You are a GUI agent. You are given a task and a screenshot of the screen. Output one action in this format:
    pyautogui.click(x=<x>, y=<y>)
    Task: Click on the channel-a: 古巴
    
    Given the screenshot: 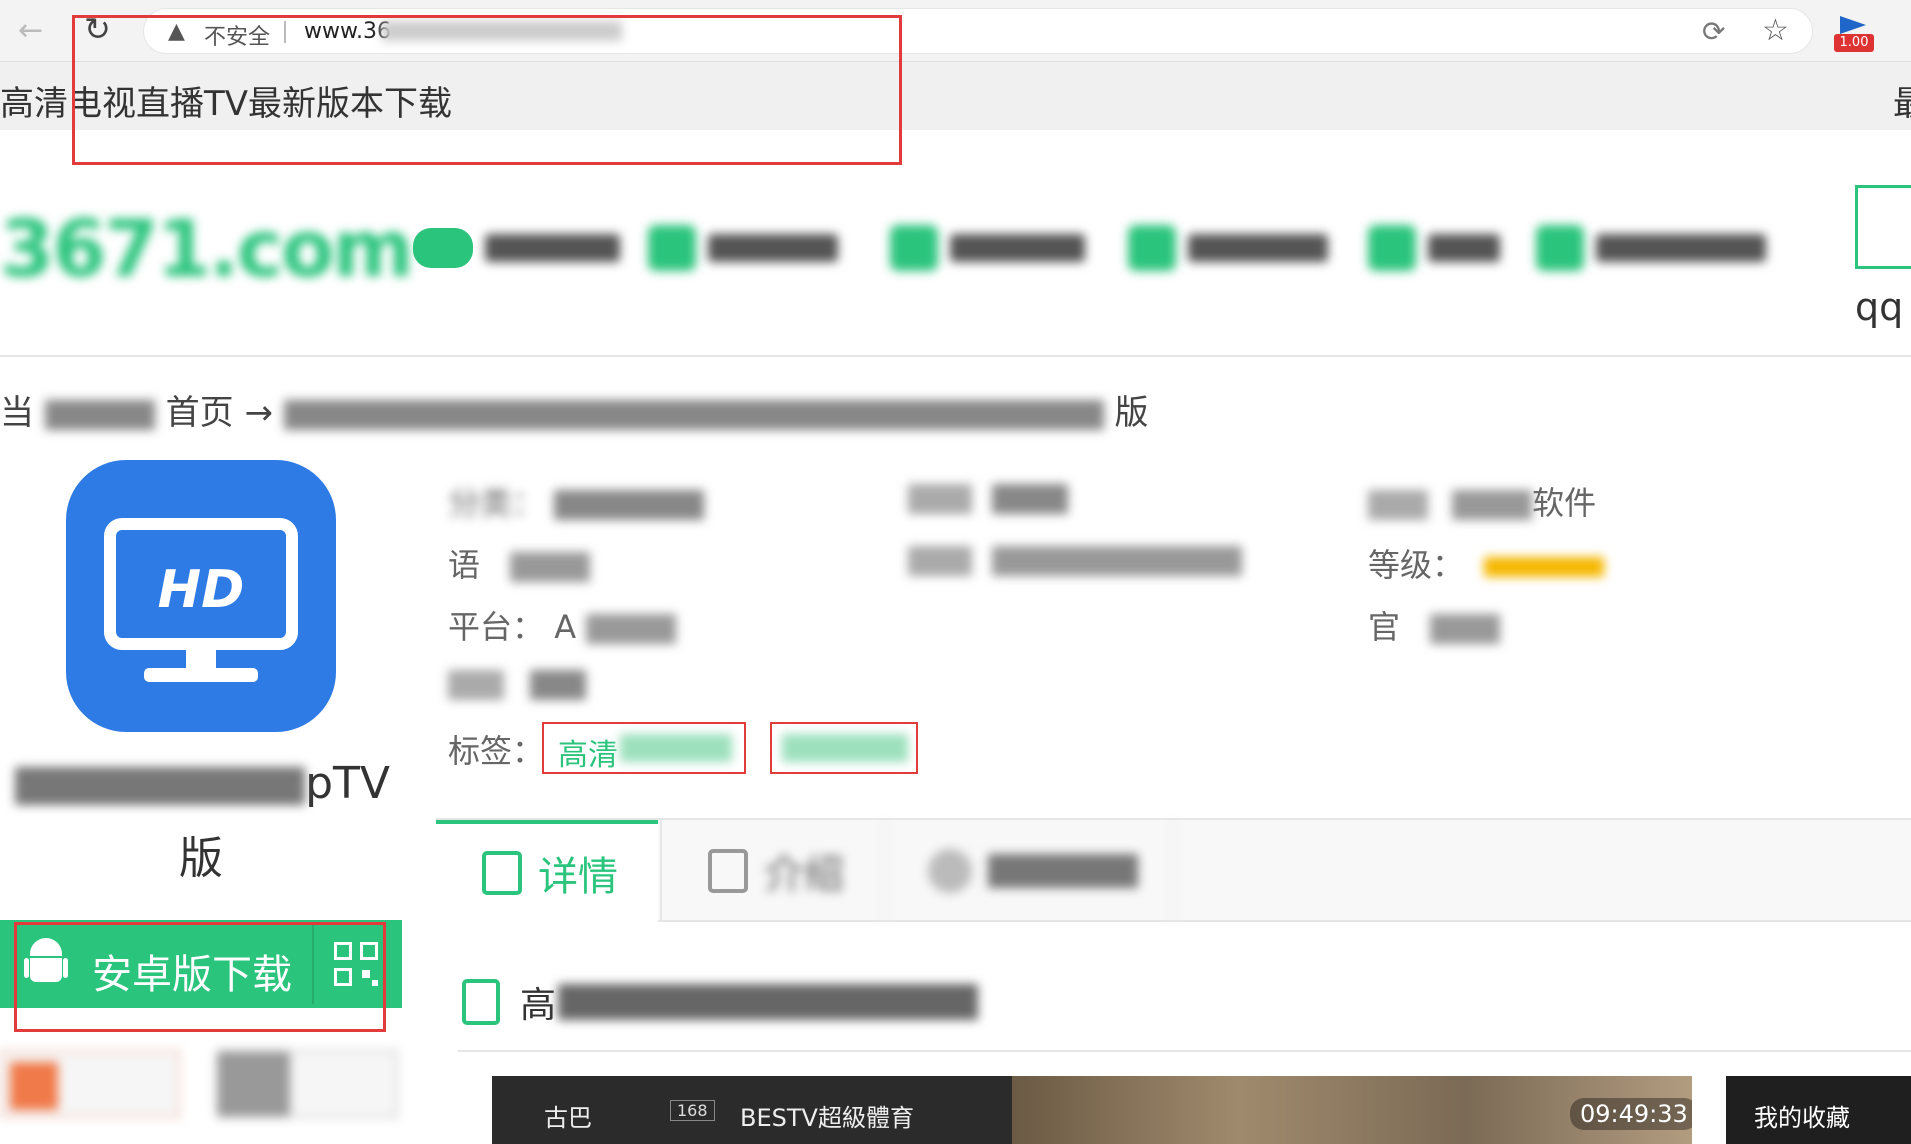 What is the action you would take?
    pyautogui.click(x=568, y=1118)
    